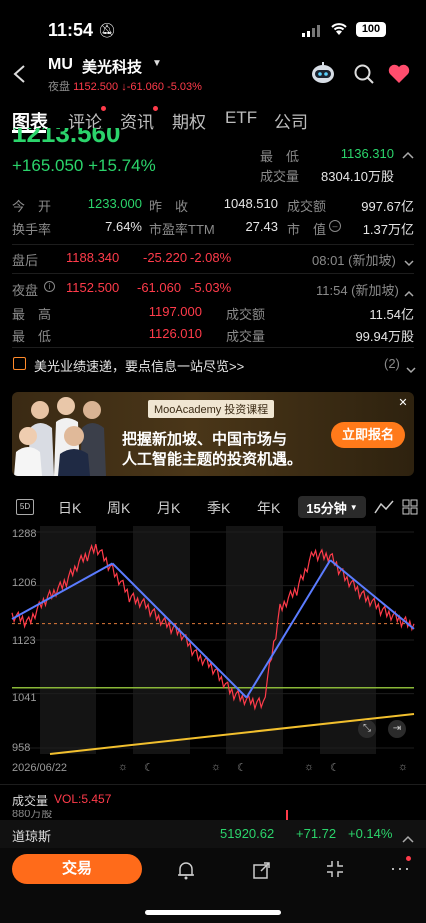 This screenshot has width=426, height=923. What do you see at coordinates (384, 509) in the screenshot?
I see `drawing-tool-icon` at bounding box center [384, 509].